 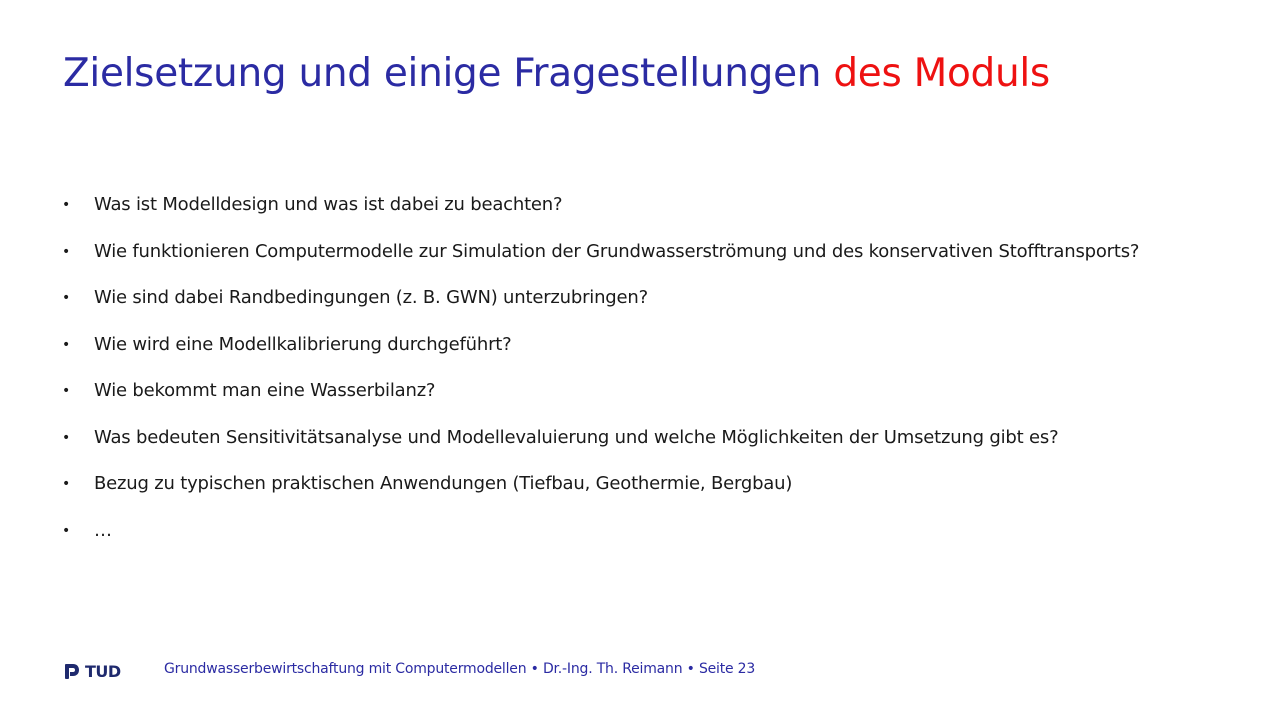 I want to click on bullet-text: Wie bekommt man eine Wasserbilanz?, so click(x=265, y=390).